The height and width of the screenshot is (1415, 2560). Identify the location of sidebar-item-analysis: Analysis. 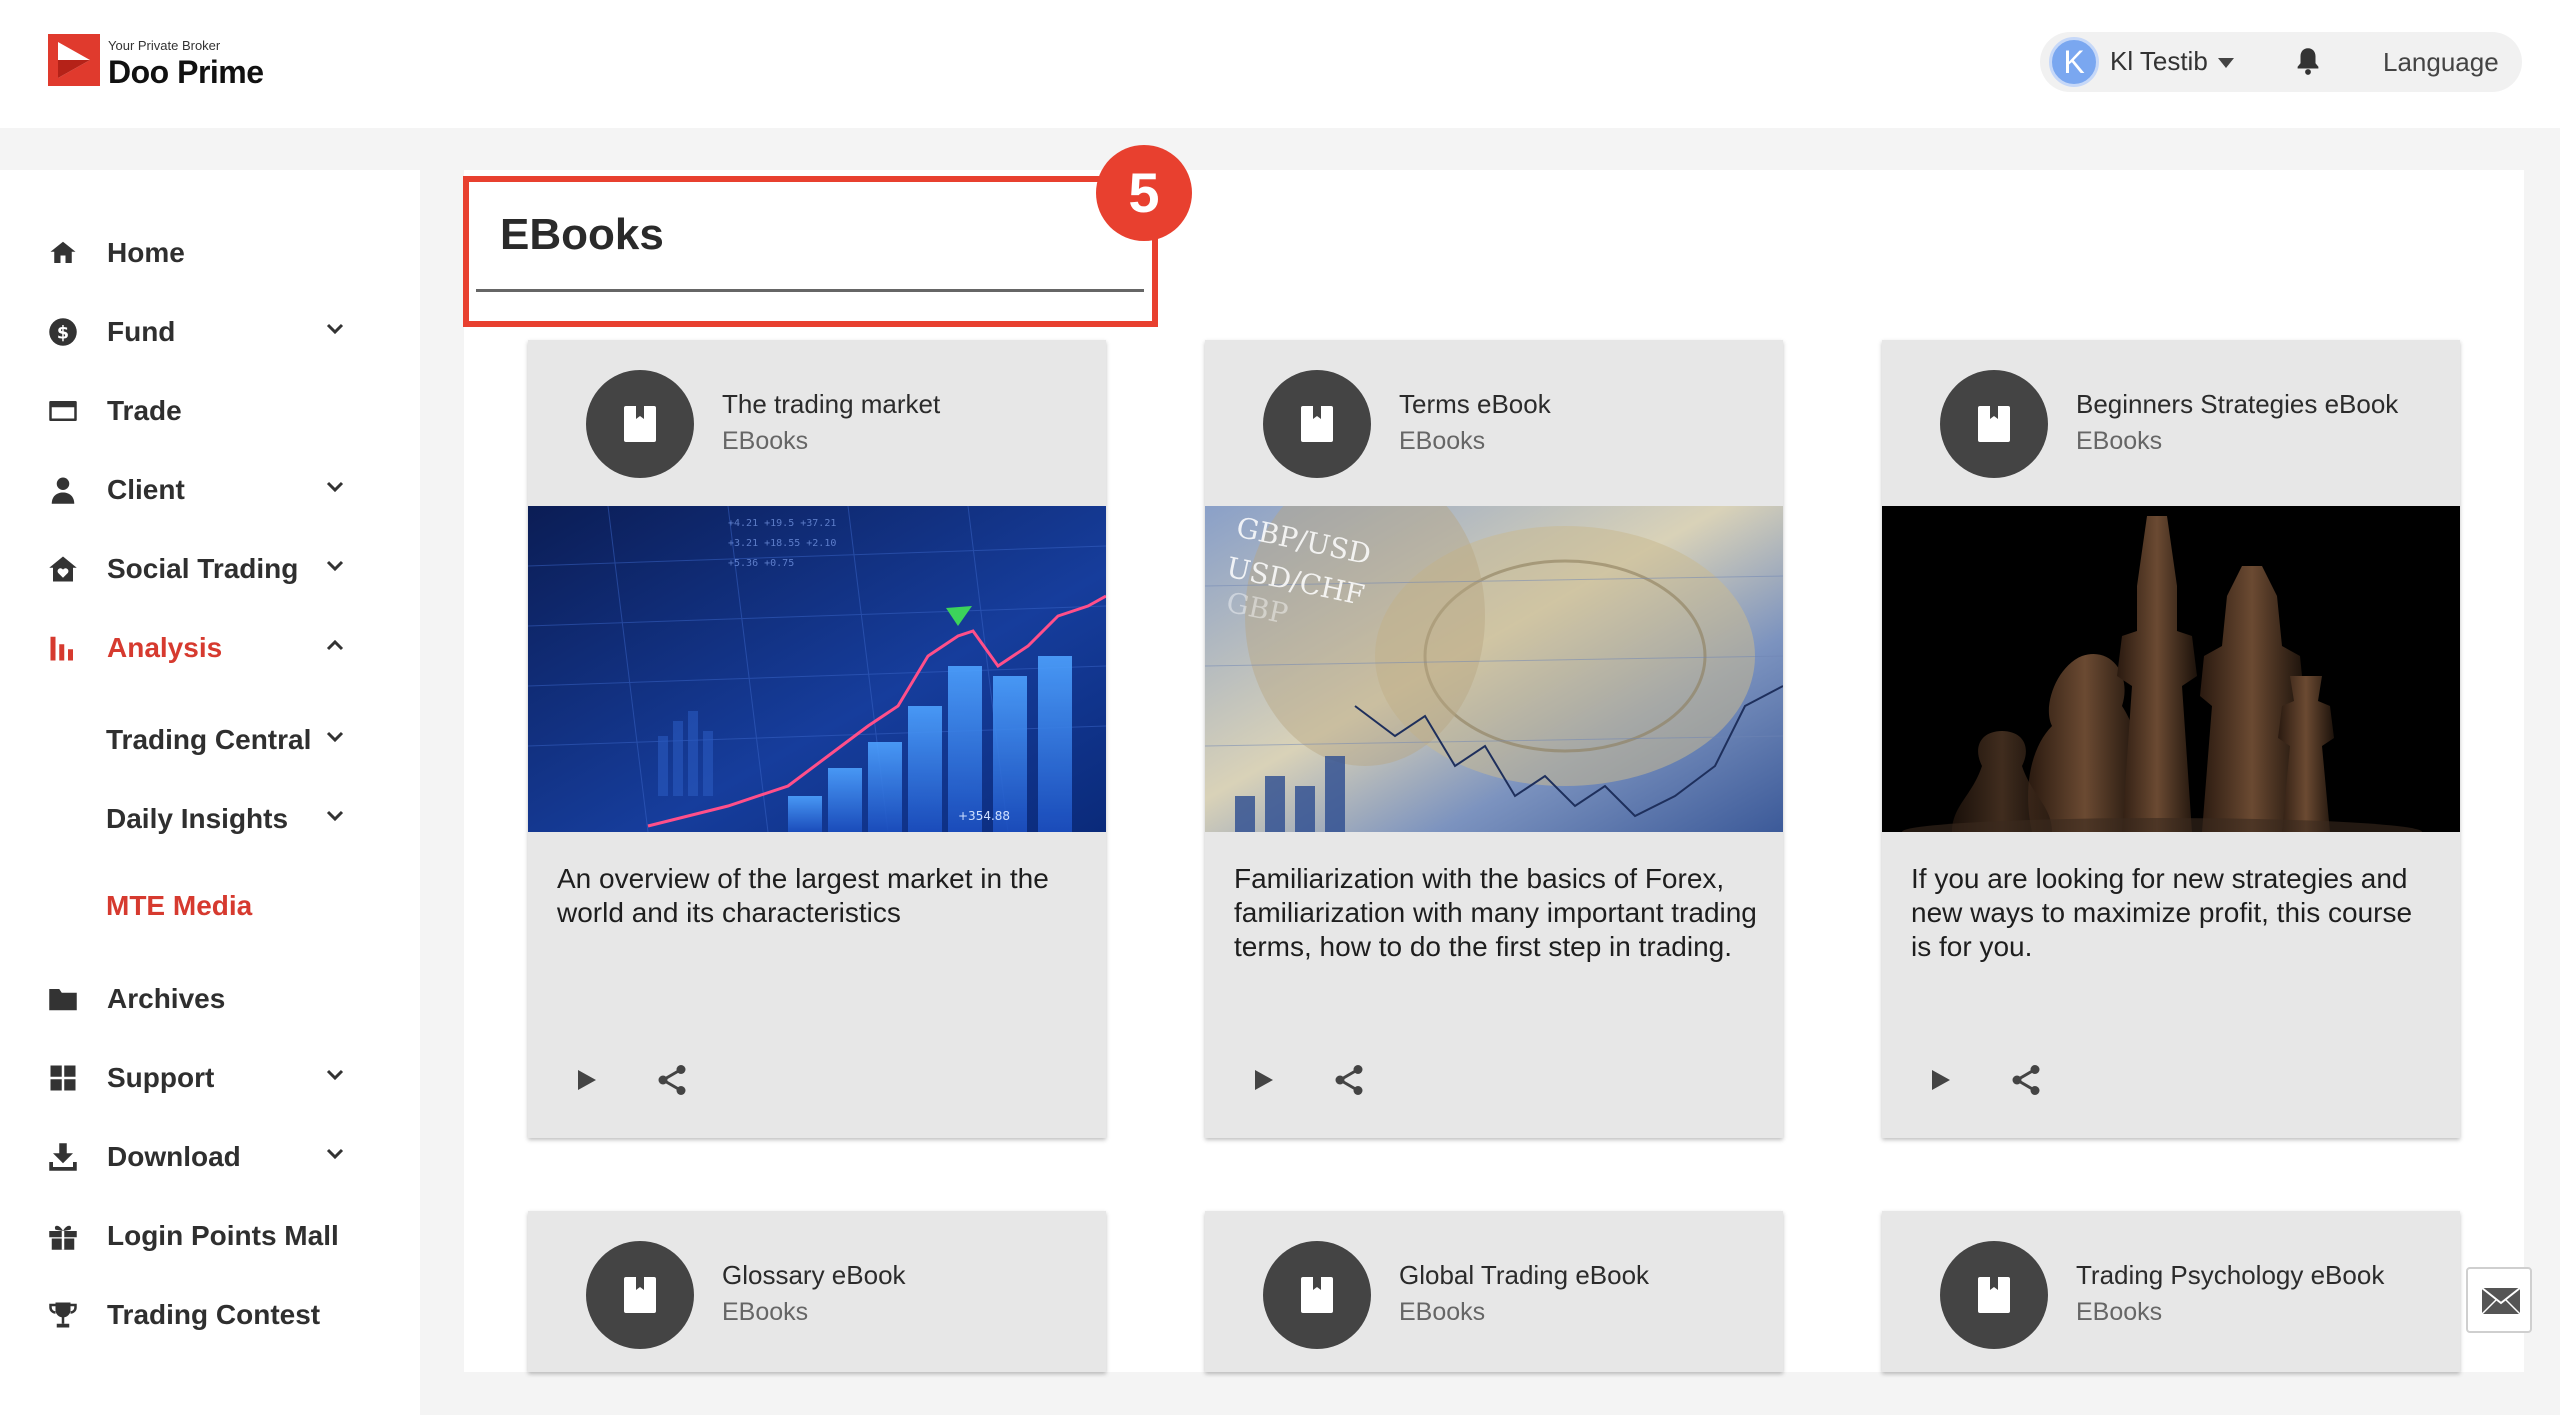
(210, 647).